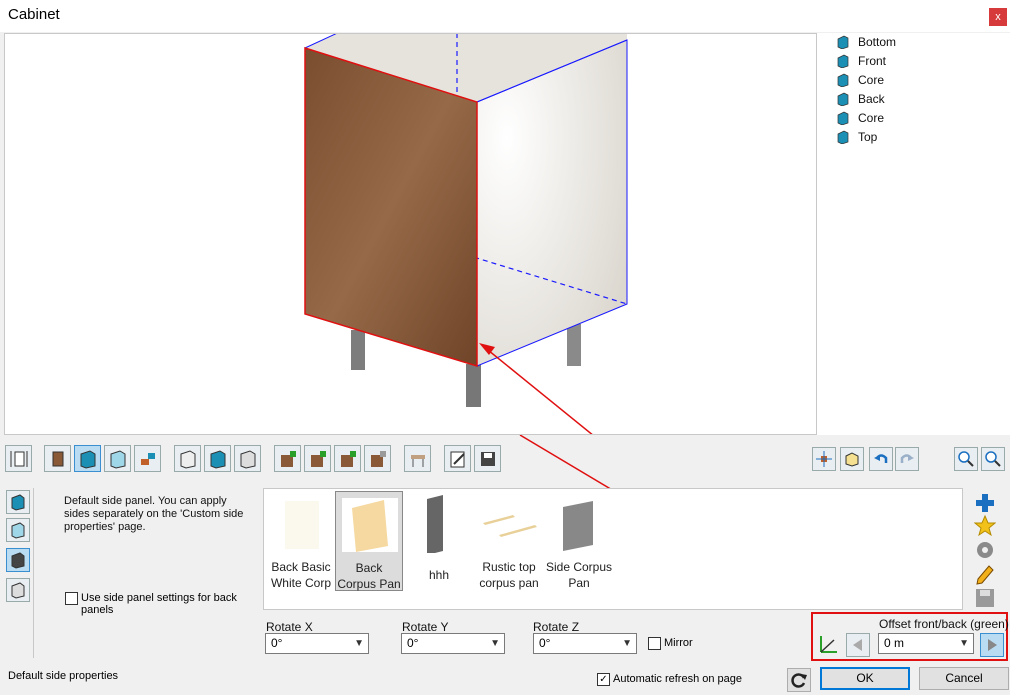 This screenshot has width=1010, height=695. Describe the element at coordinates (439, 575) in the screenshot. I see `gallery-item-label: hhh` at that location.